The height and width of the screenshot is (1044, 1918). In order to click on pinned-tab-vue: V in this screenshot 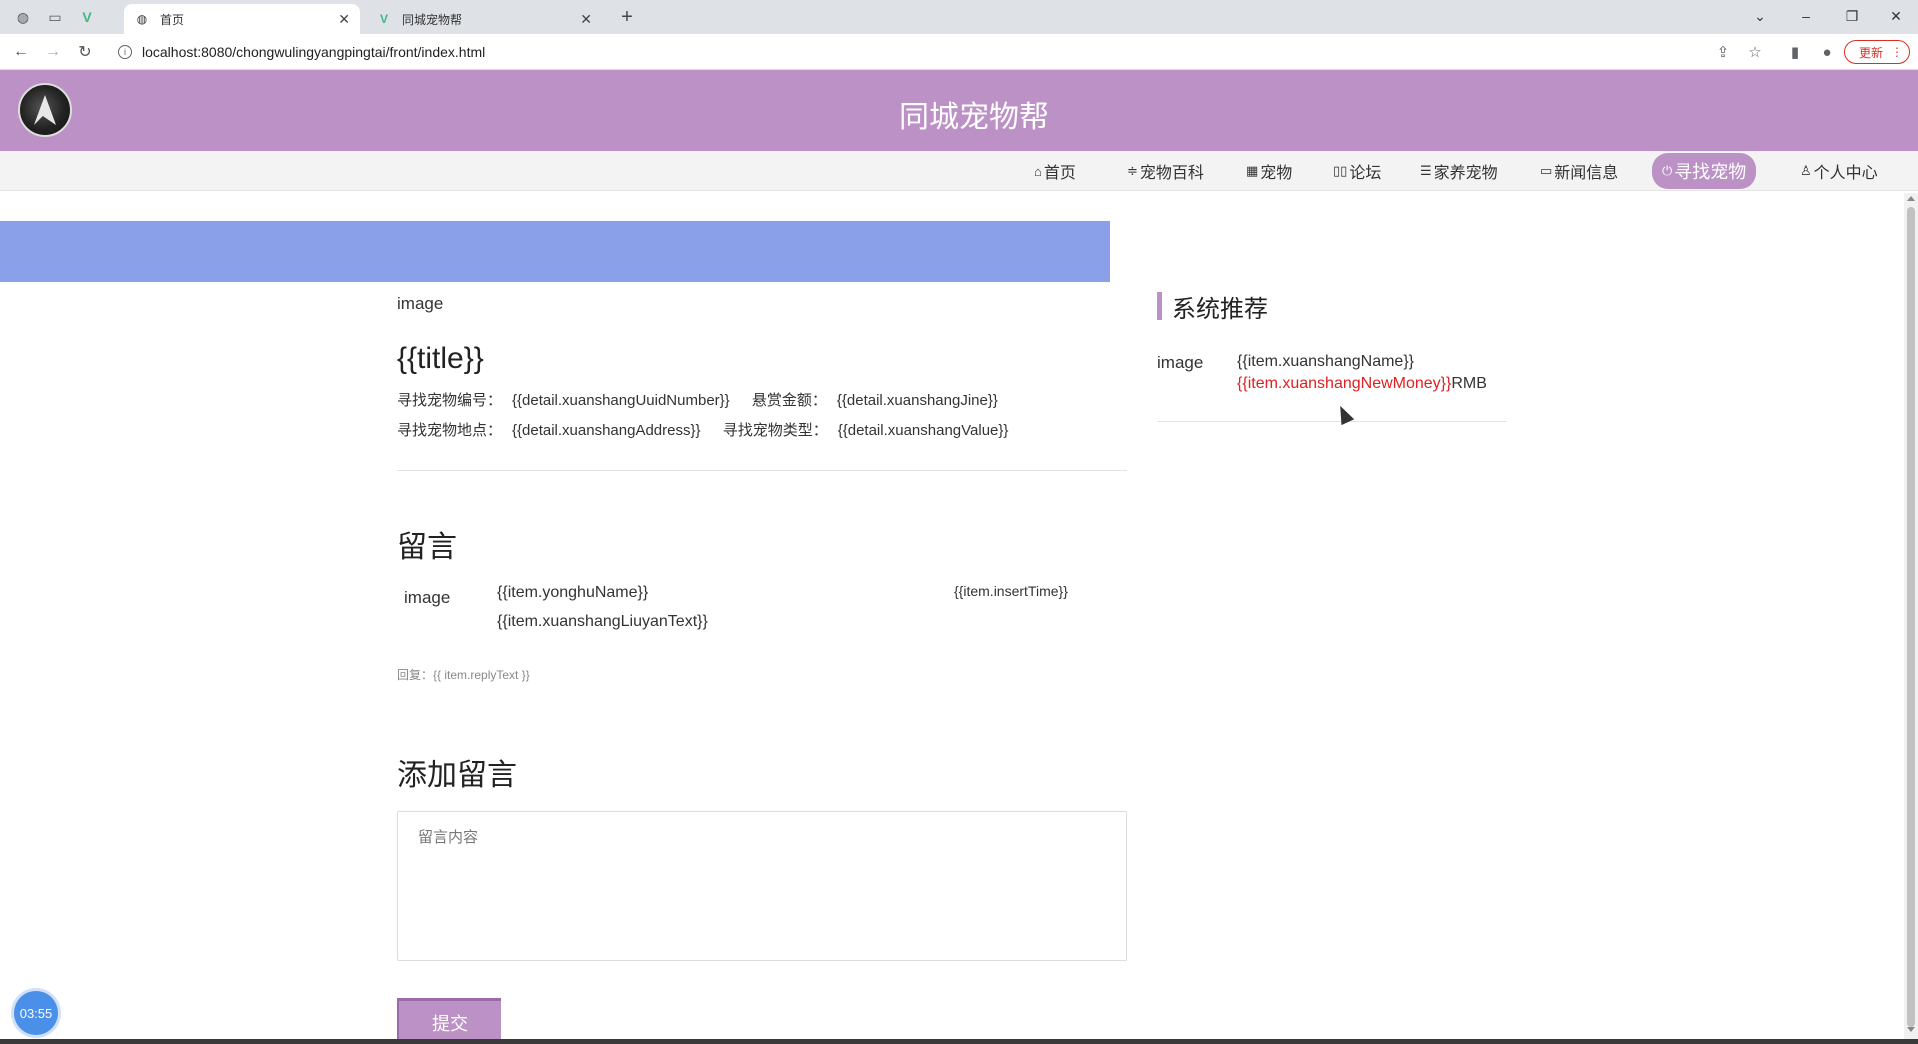, I will do `click(87, 17)`.